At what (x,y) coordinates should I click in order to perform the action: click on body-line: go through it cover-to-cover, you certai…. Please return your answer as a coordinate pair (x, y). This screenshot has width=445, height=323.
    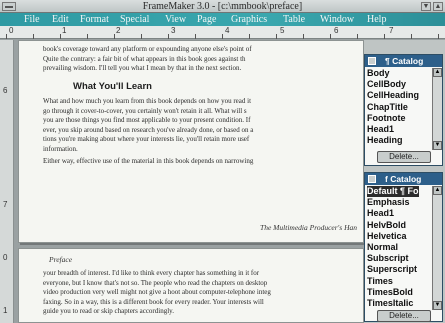
    Looking at the image, I should click on (194, 112).